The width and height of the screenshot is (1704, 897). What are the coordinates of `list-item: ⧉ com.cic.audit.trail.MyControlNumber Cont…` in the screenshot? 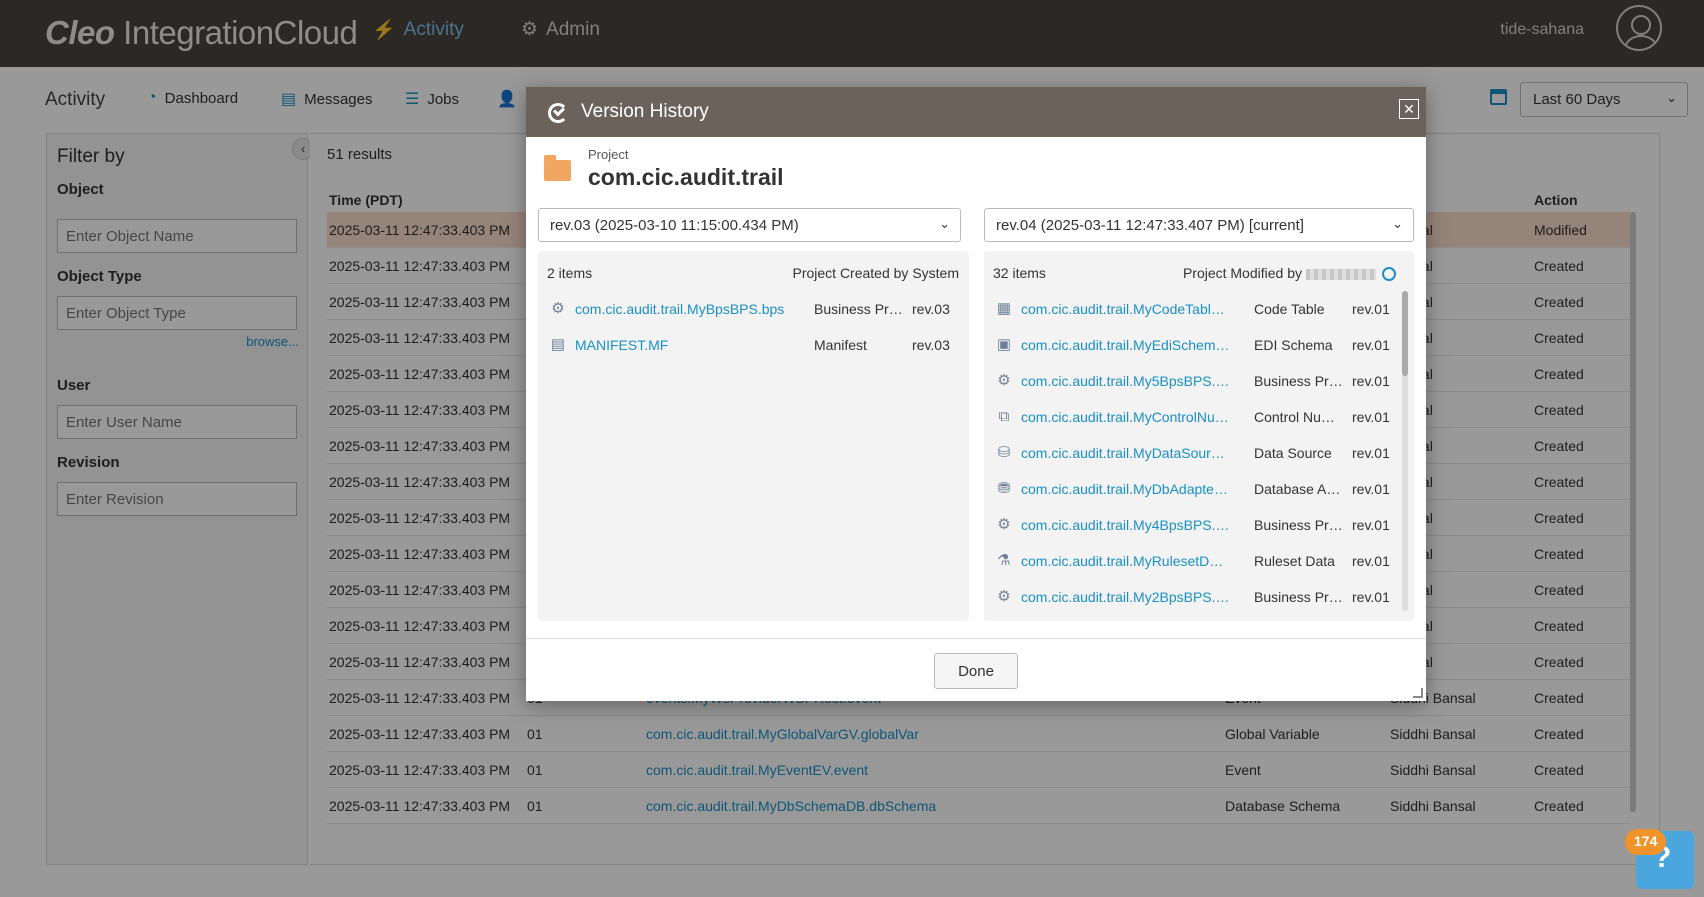 It's located at (1199, 417).